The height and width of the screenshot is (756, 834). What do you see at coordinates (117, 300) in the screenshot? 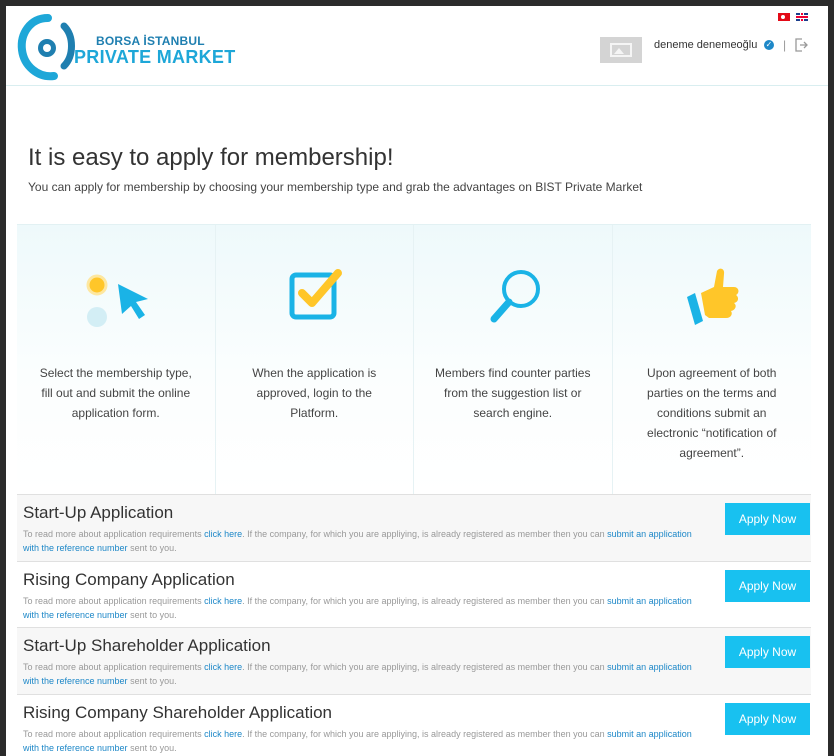
I see `cursor-click-icon` at bounding box center [117, 300].